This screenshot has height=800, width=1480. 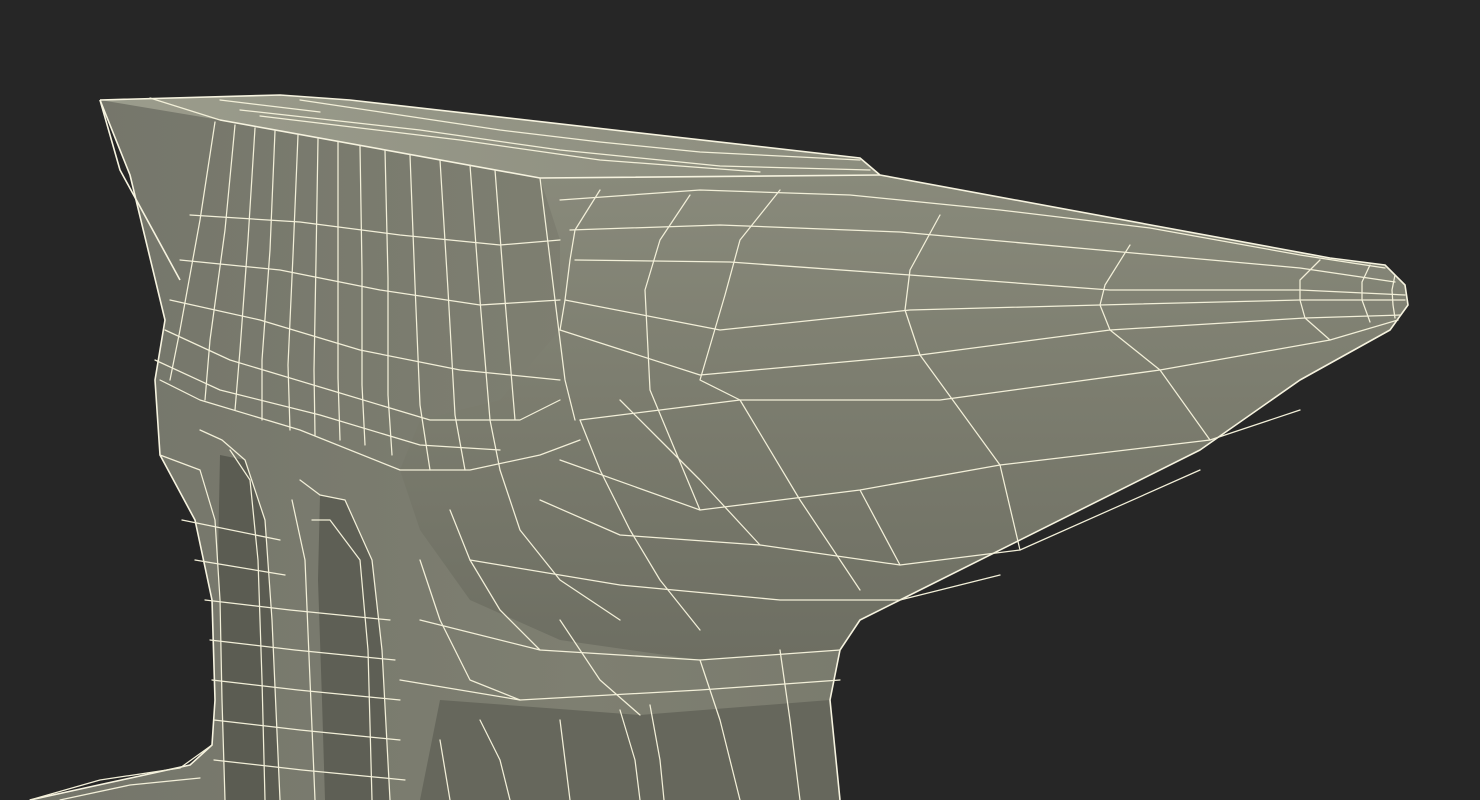 What do you see at coordinates (630, 750) in the screenshot?
I see `under-horn-shadow` at bounding box center [630, 750].